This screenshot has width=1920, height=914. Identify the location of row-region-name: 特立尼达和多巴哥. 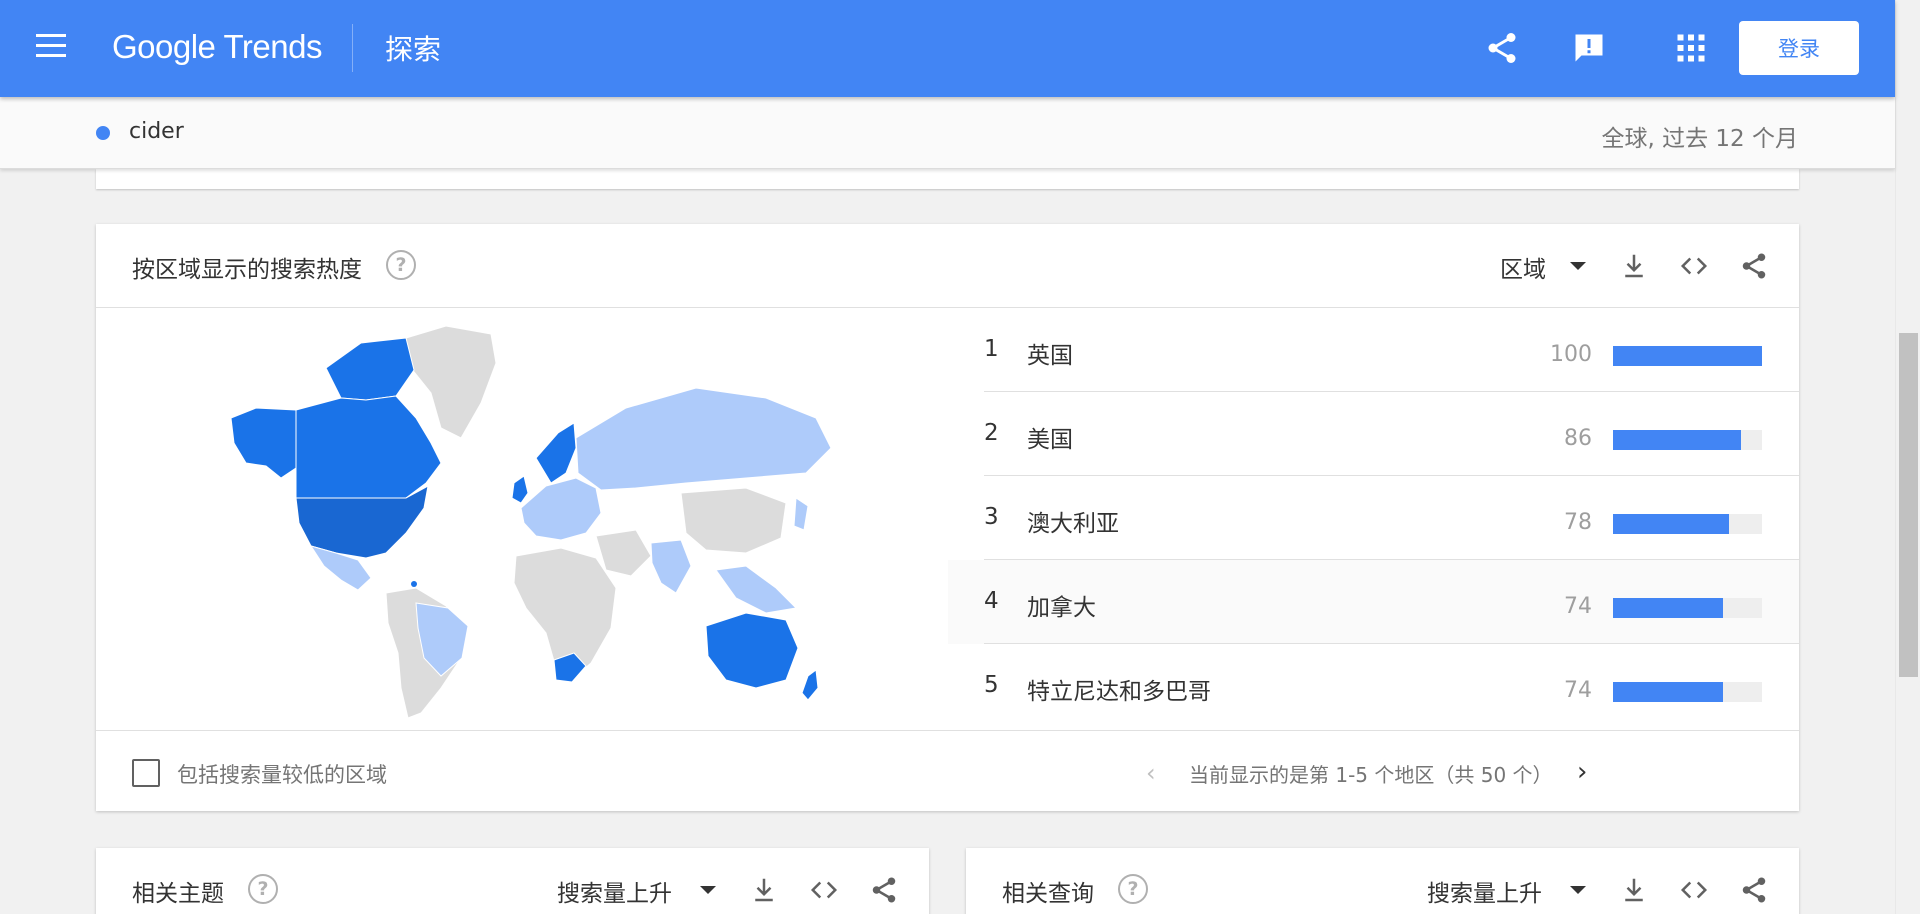
(1119, 689).